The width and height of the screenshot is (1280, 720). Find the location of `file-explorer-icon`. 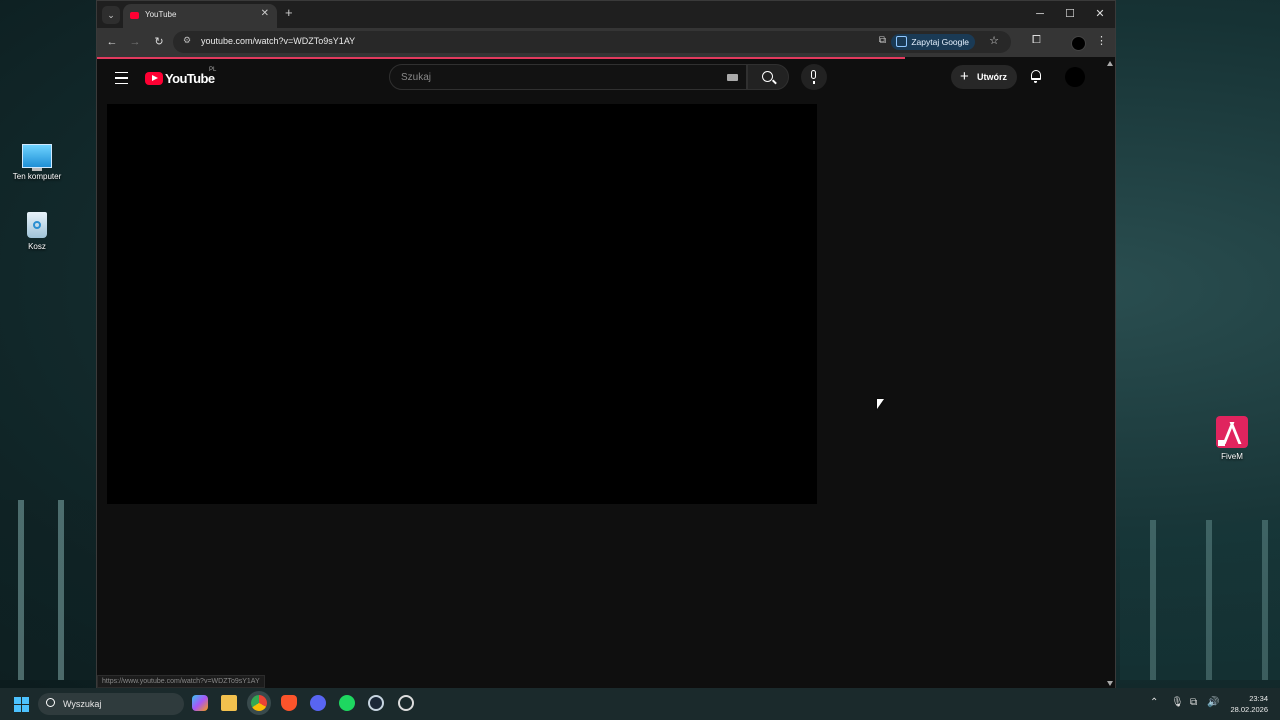

file-explorer-icon is located at coordinates (229, 703).